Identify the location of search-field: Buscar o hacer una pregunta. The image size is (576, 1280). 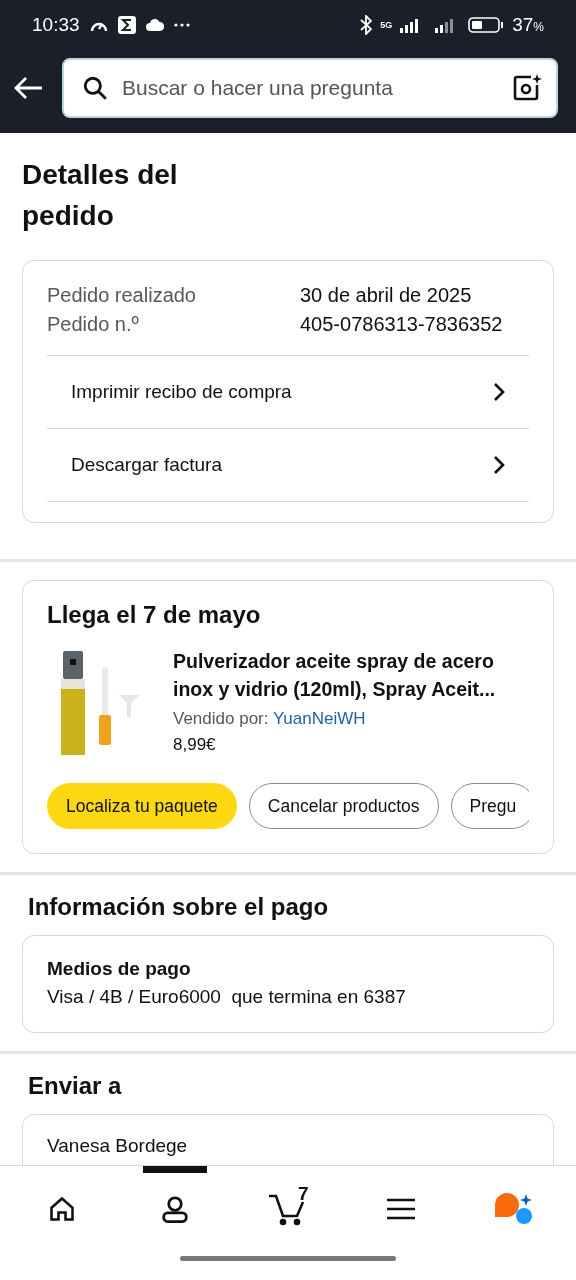
(310, 87).